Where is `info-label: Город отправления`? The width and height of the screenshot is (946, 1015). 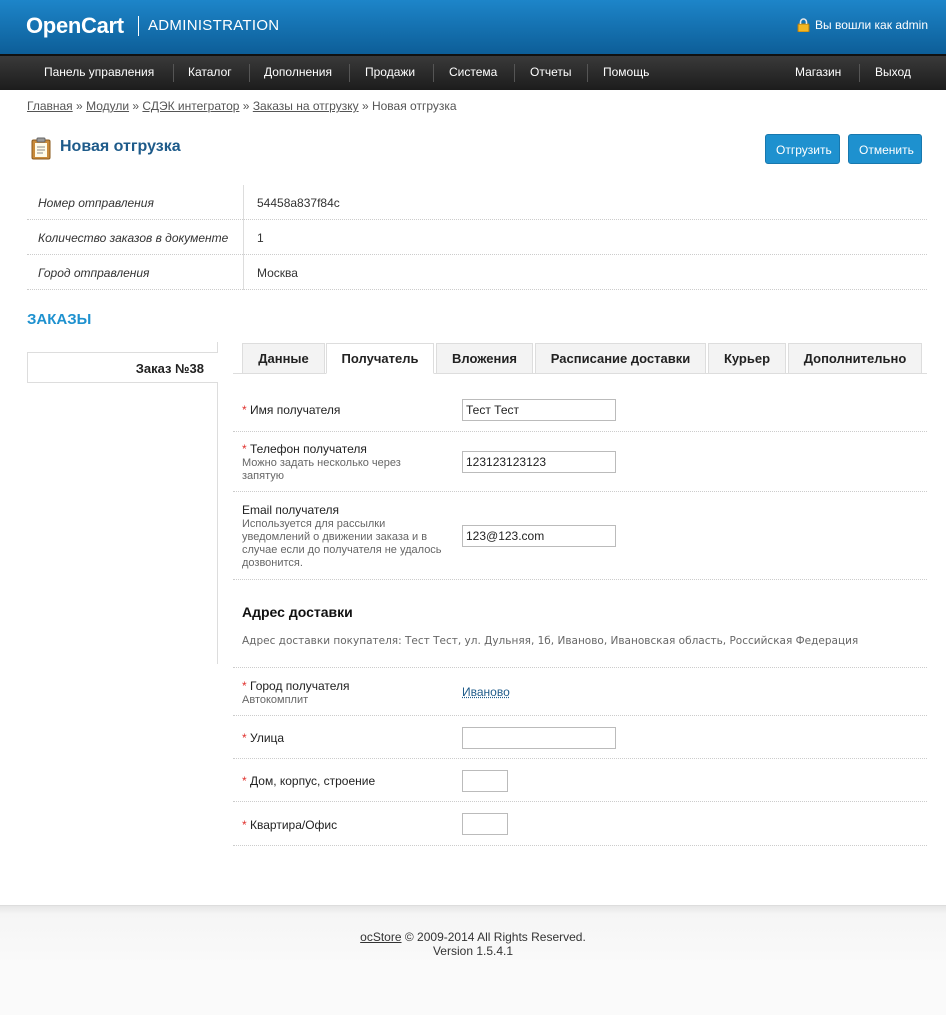
info-label: Город отправления is located at coordinates (94, 273).